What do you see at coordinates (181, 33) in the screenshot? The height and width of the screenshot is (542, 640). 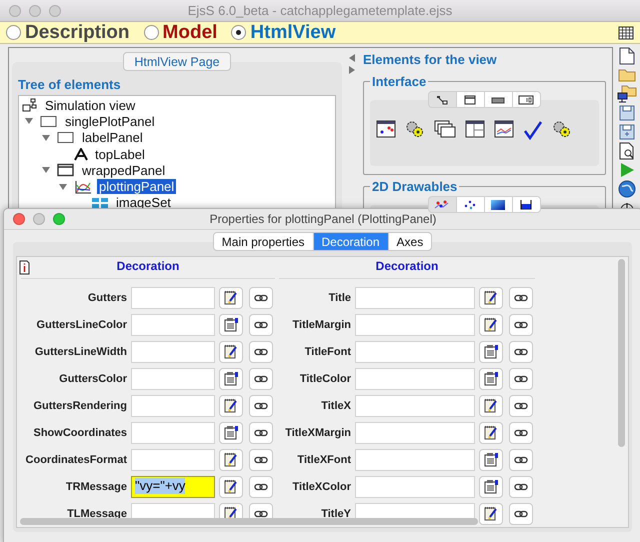 I see `mode-radio: Model` at bounding box center [181, 33].